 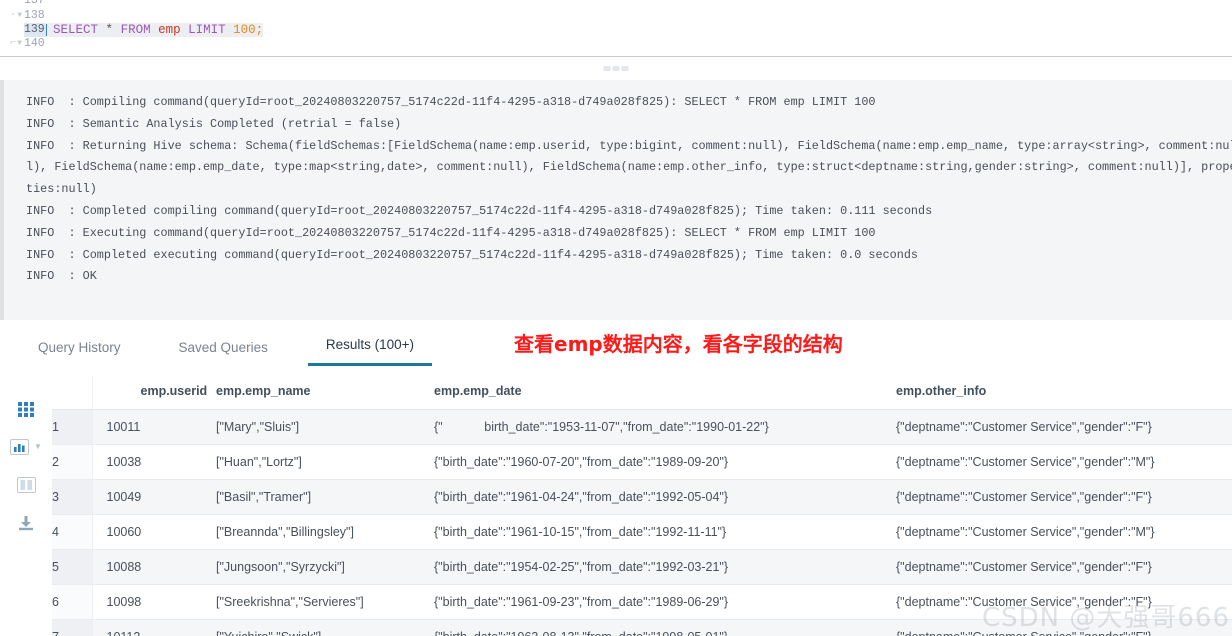 I want to click on download-button, so click(x=26, y=523).